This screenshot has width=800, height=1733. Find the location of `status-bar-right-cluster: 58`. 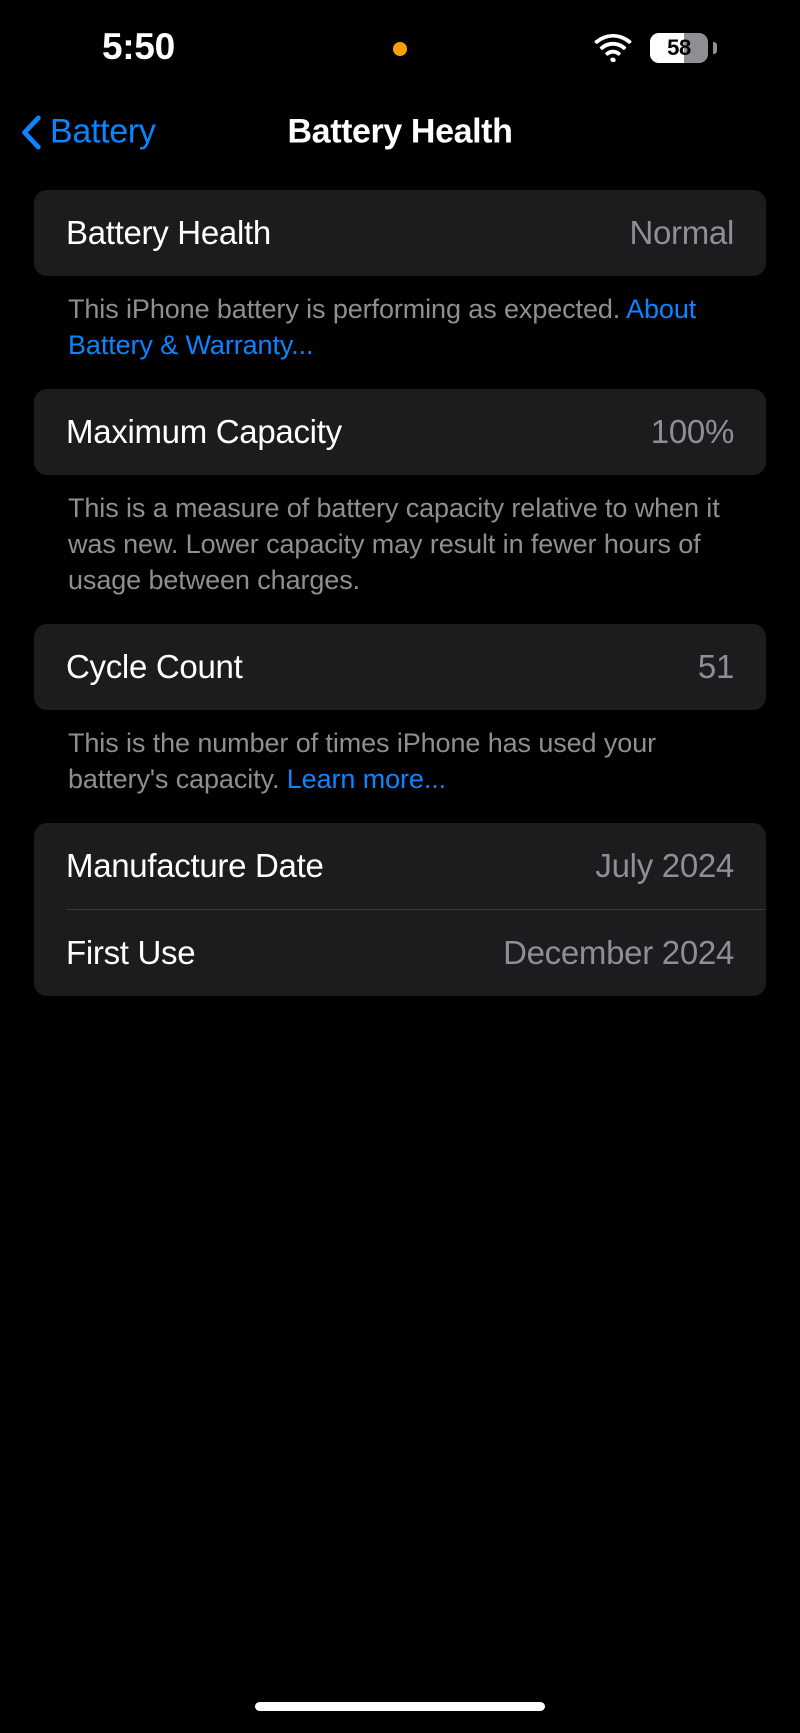

status-bar-right-cluster: 58 is located at coordinates (655, 47).